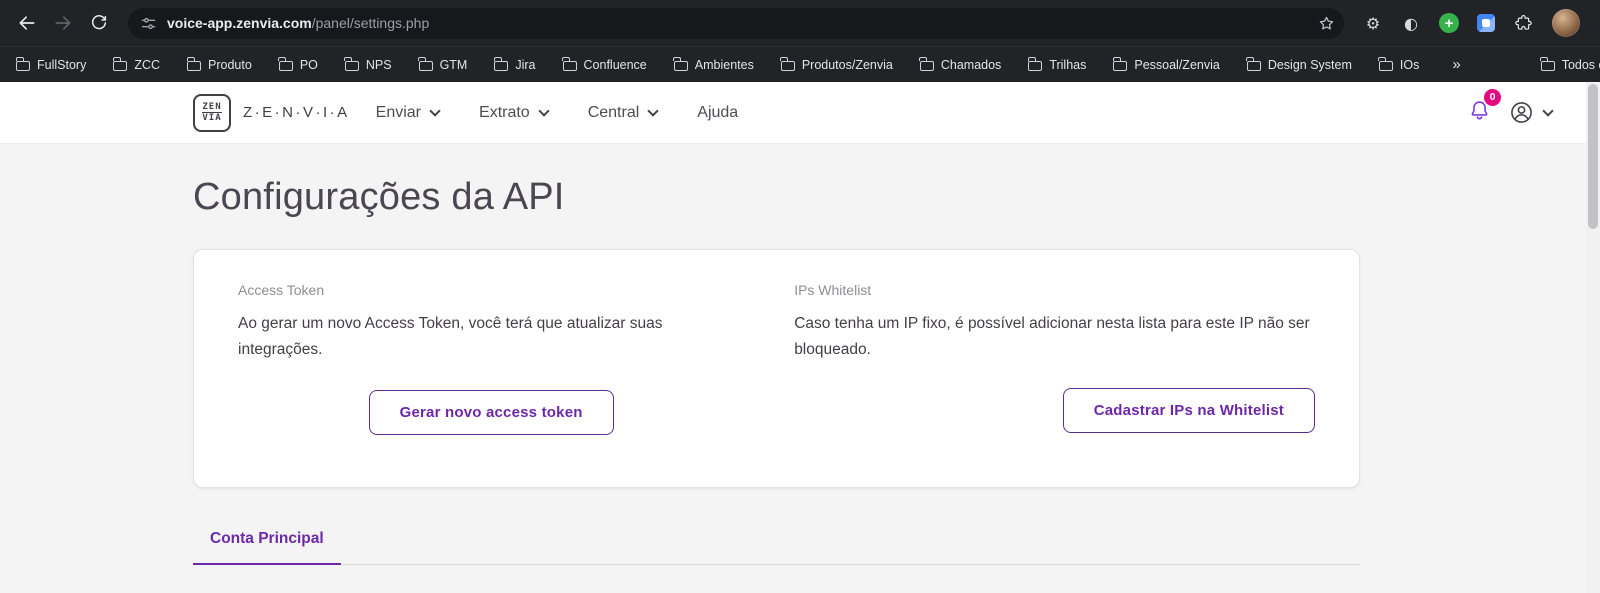 This screenshot has height=593, width=1600. Describe the element at coordinates (1326, 23) in the screenshot. I see `bookmark-star-icon` at that location.